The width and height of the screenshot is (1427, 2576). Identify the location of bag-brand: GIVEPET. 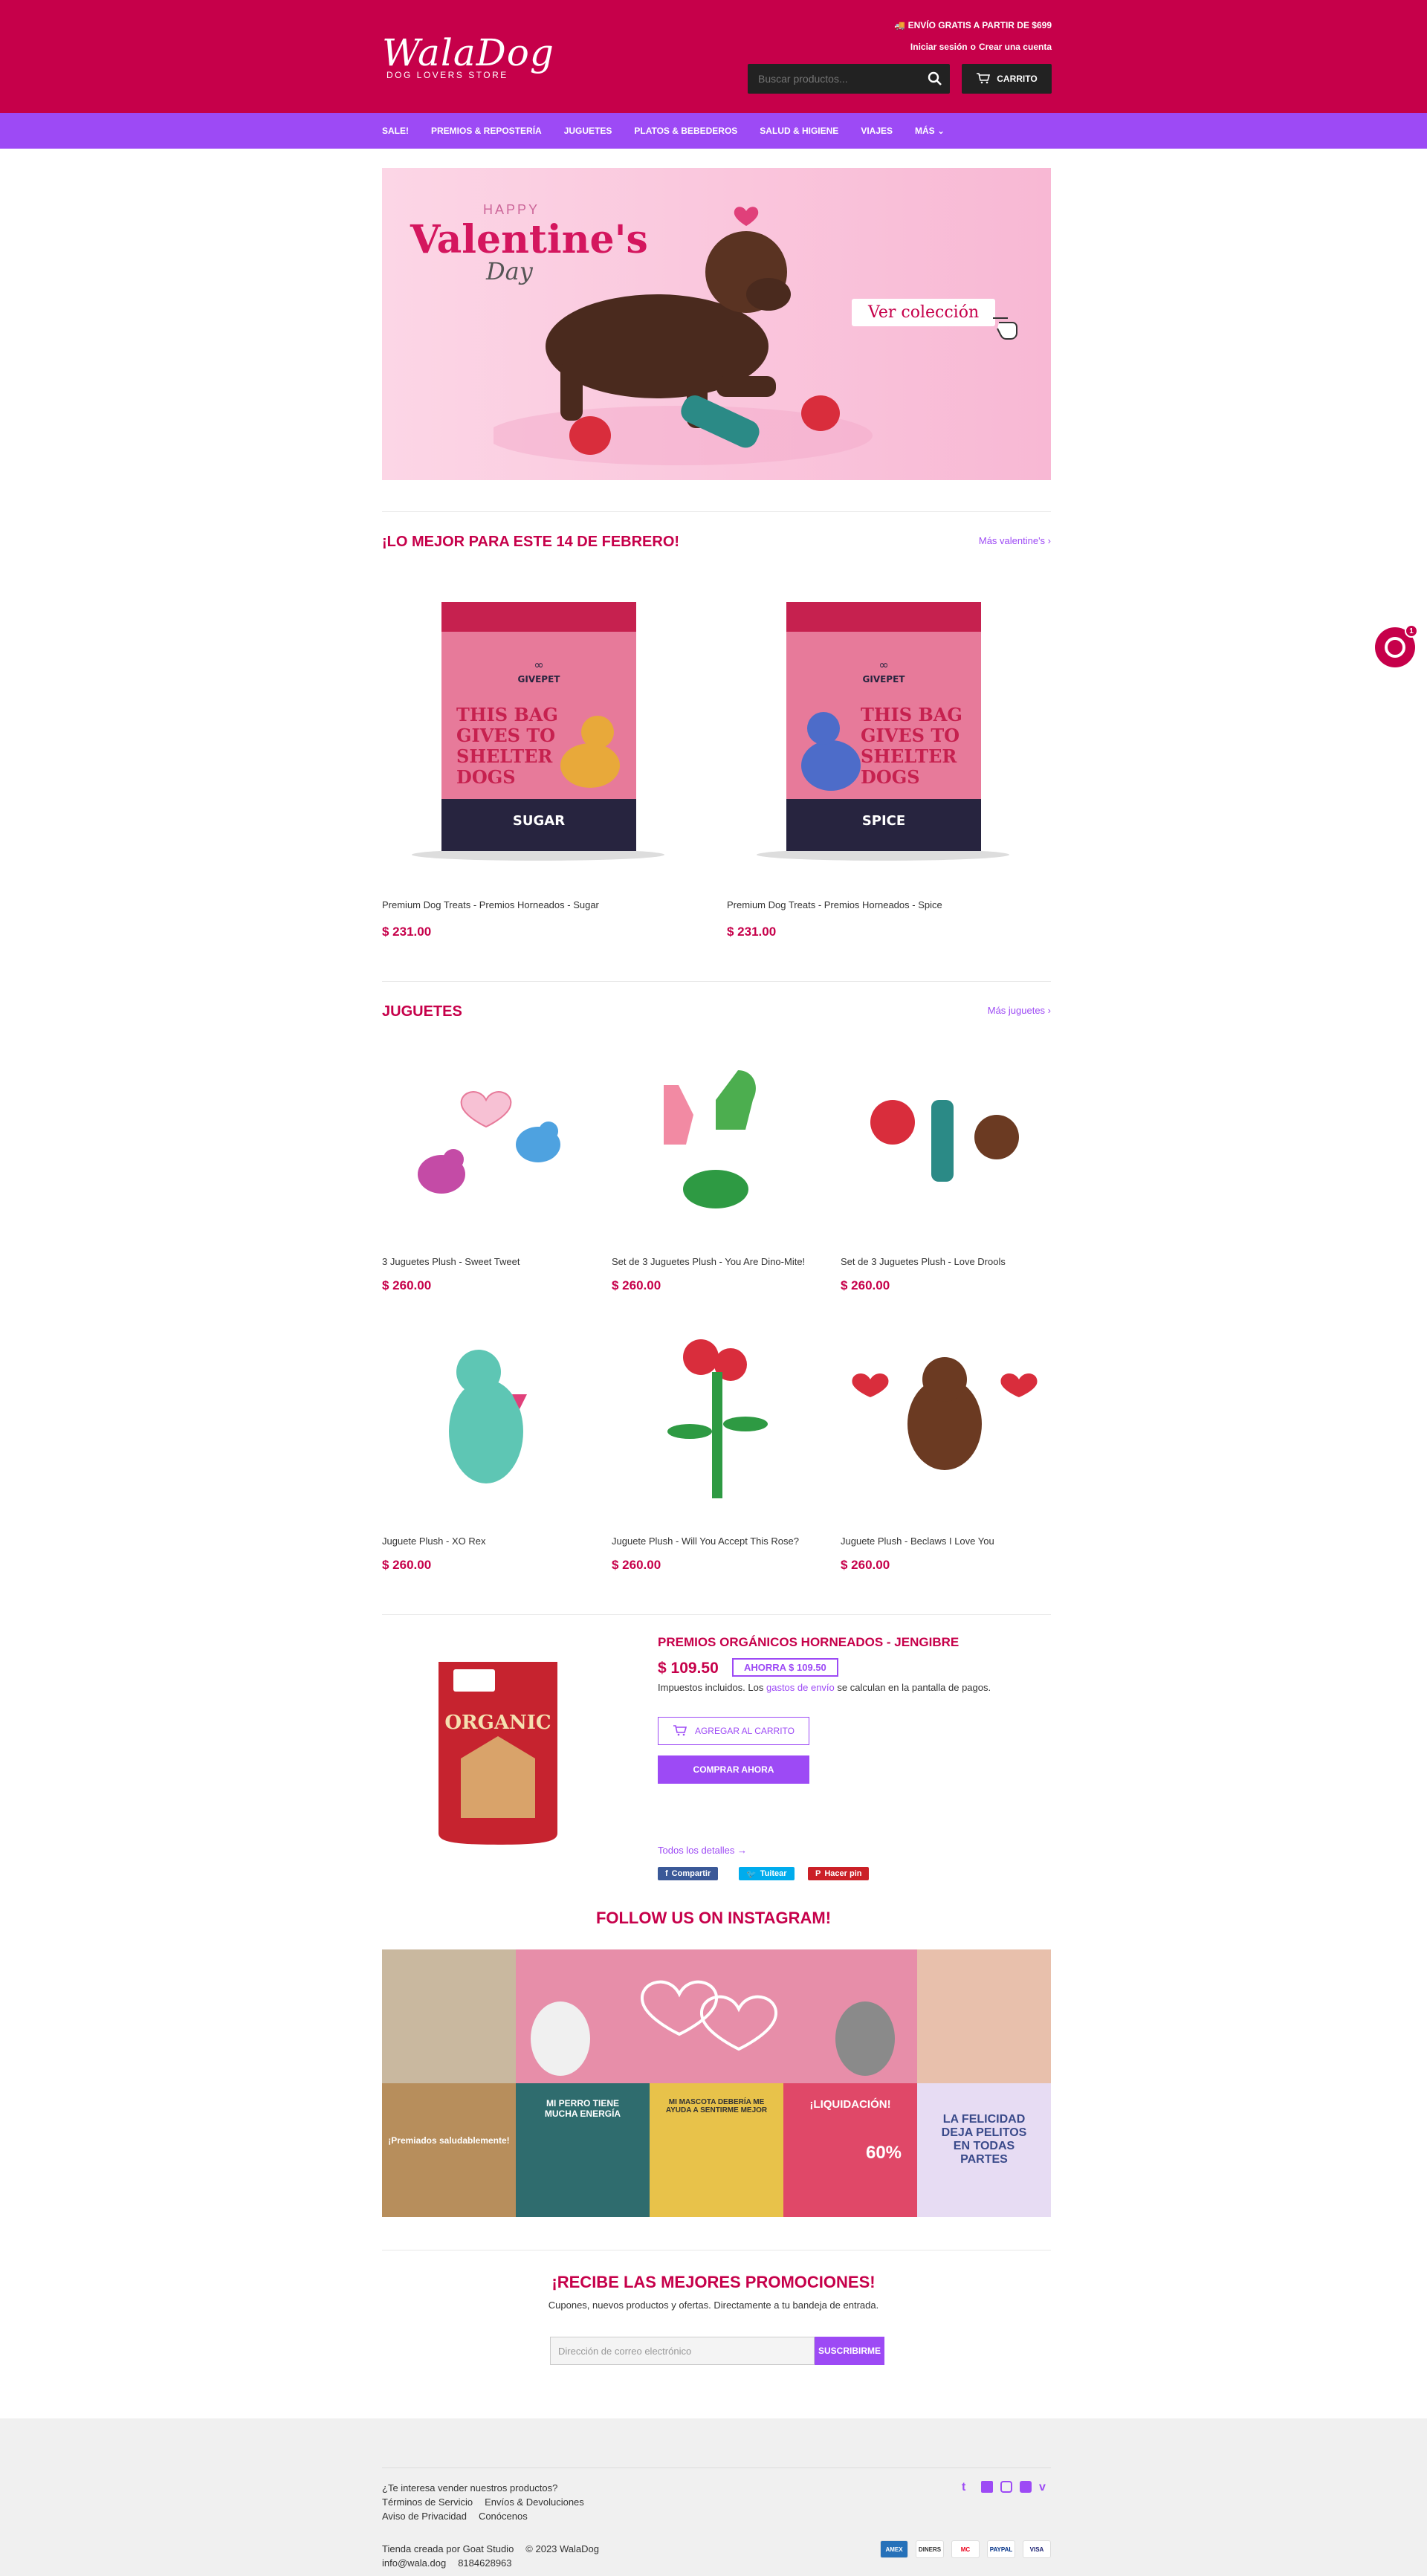
(539, 680).